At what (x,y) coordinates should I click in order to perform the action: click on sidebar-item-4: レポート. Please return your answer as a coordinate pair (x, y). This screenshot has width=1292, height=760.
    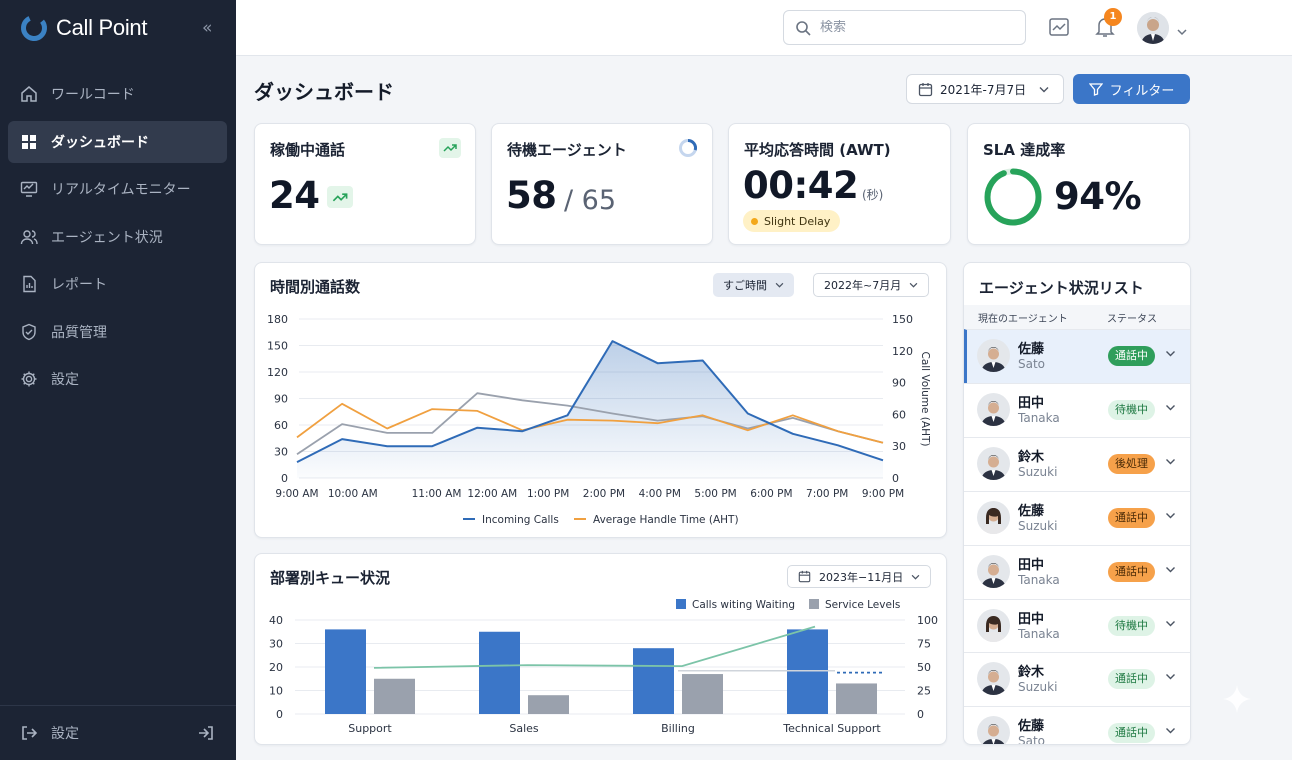
    Looking at the image, I should click on (117, 284).